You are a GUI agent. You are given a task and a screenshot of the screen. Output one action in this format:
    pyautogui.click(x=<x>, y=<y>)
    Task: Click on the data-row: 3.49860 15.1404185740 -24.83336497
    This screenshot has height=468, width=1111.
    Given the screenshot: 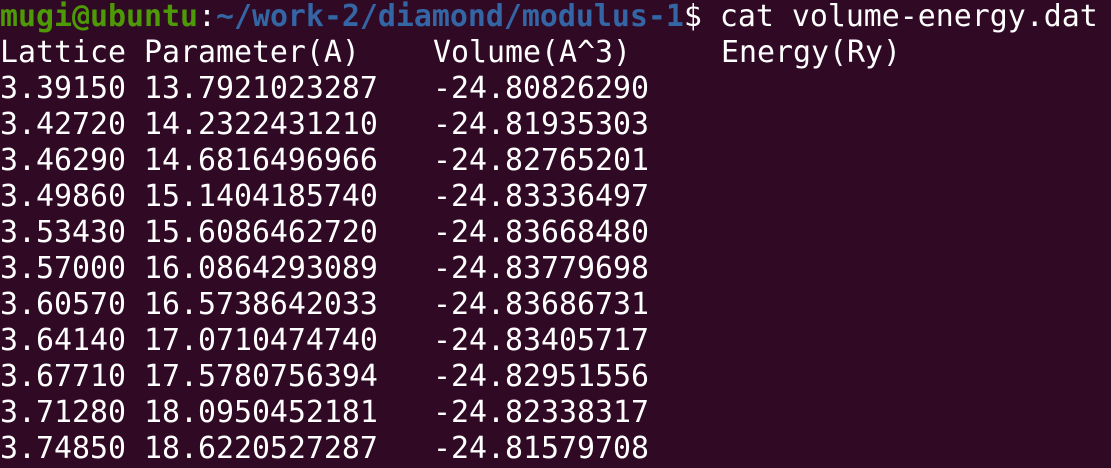 What is the action you would take?
    pyautogui.click(x=549, y=197)
    